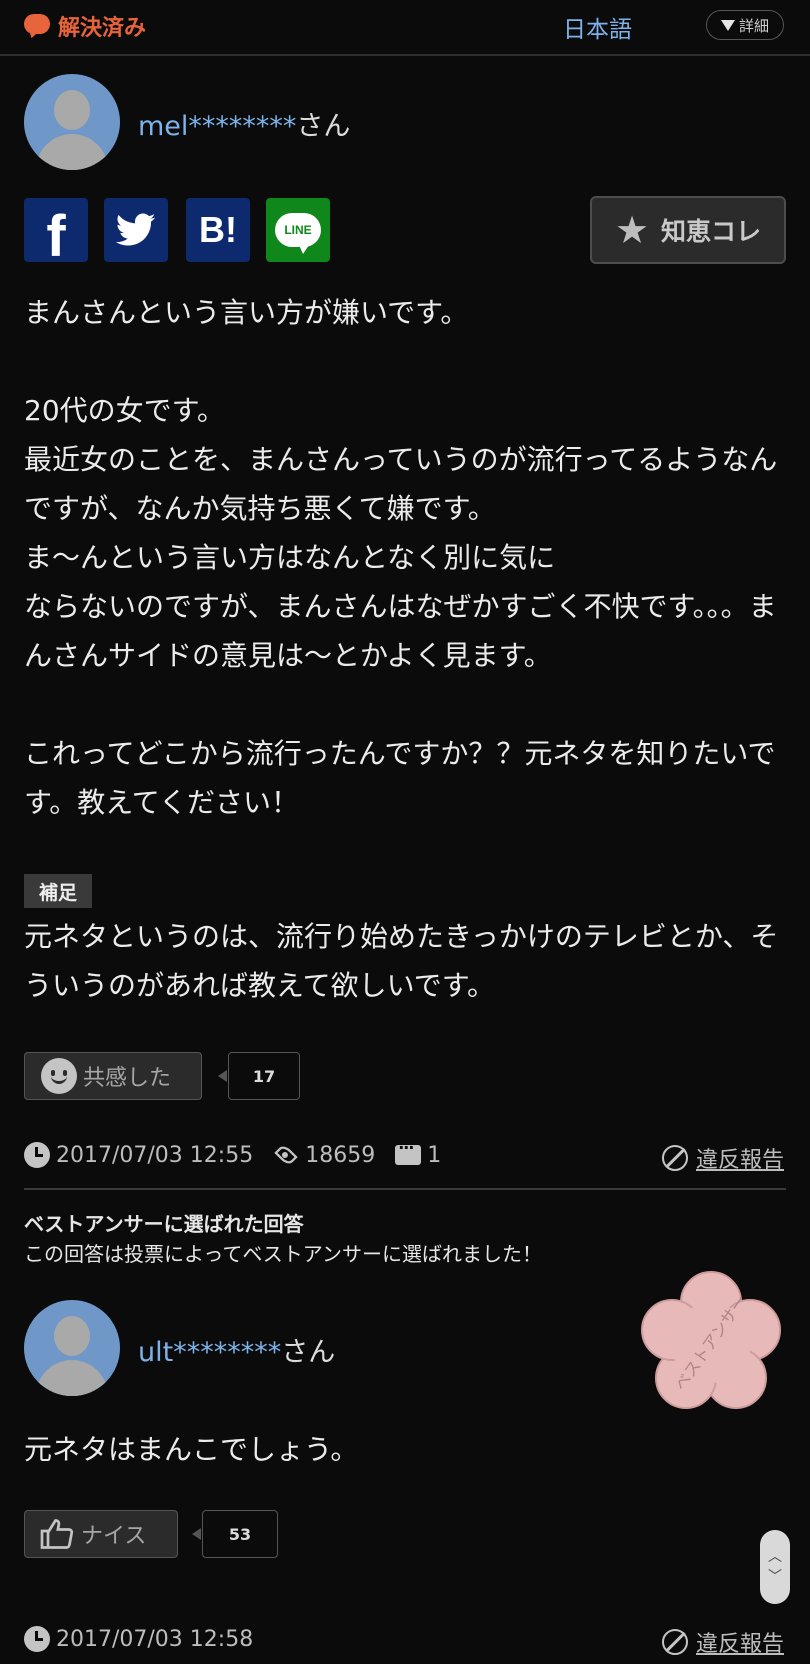 This screenshot has height=1664, width=810. I want to click on question-meta: 2017/07/03 12:55 18659 1, so click(233, 1153).